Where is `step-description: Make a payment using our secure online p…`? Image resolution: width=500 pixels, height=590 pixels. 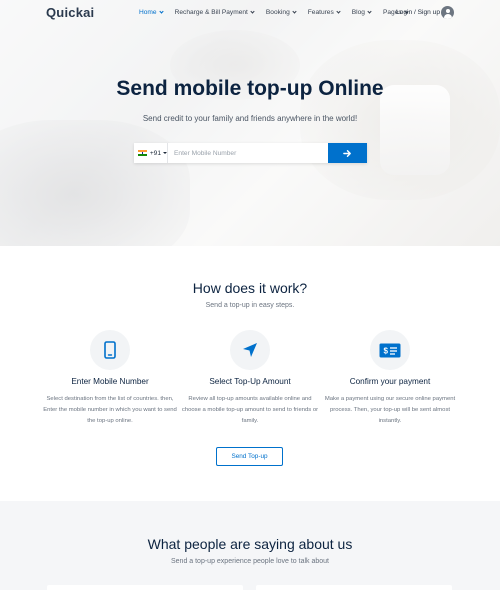
step-description: Make a payment using our secure online p… is located at coordinates (390, 410).